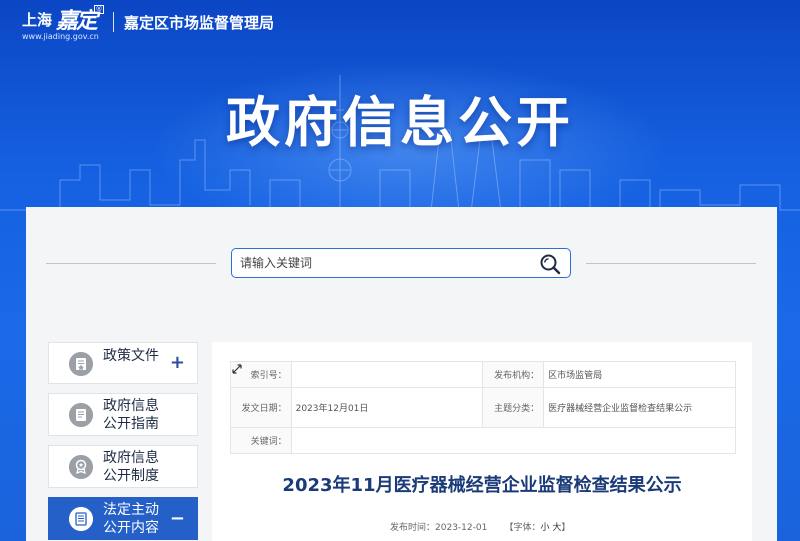 The image size is (800, 541). Describe the element at coordinates (639, 374) in the screenshot. I see `publisher-value: 区市场监管局` at that location.